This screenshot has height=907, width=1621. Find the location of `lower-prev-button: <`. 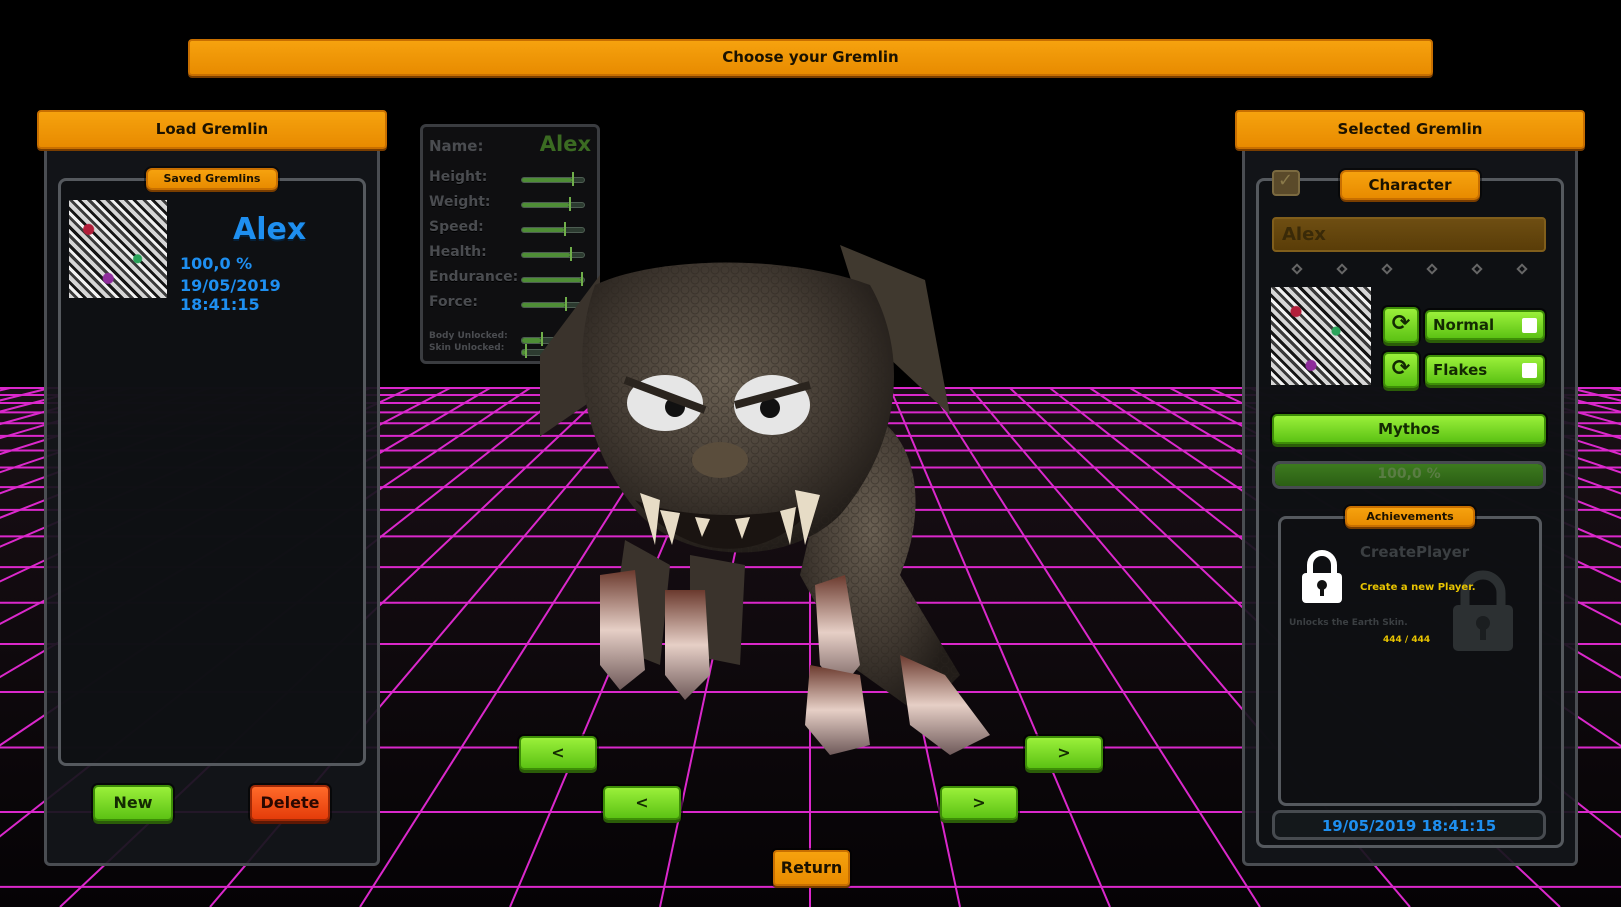

lower-prev-button: < is located at coordinates (642, 803).